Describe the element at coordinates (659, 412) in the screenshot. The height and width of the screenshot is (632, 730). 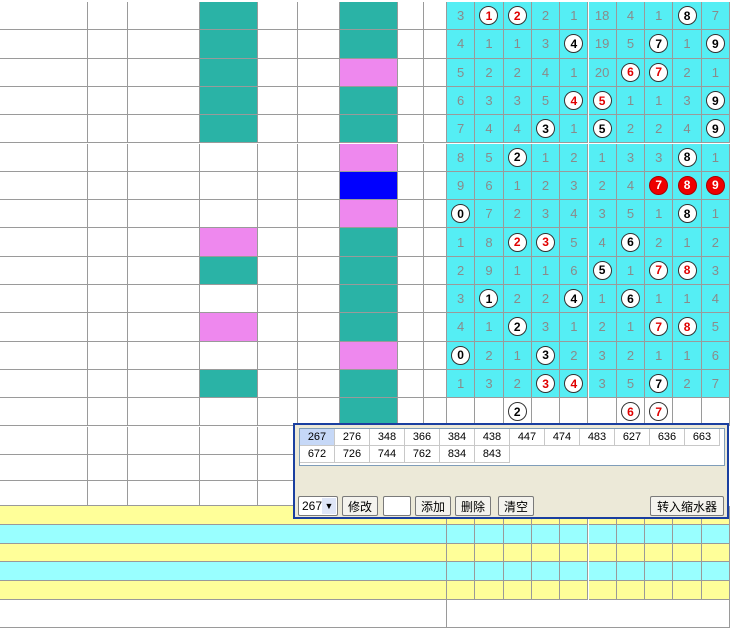
I see `number-ball: 7` at that location.